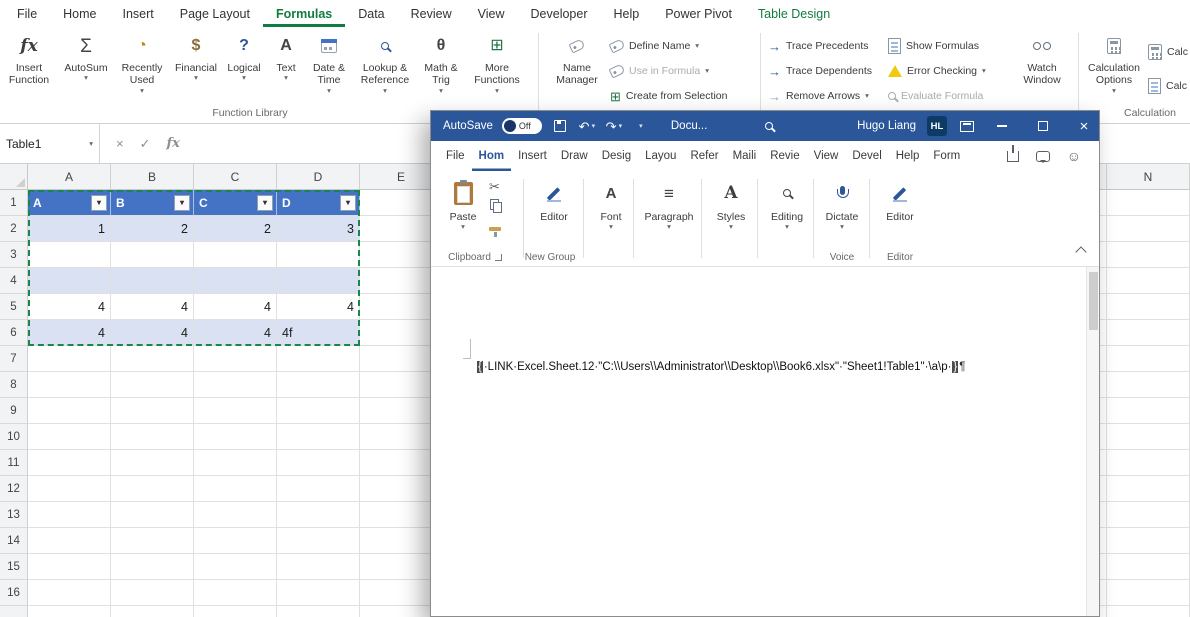  What do you see at coordinates (152, 177) in the screenshot?
I see `column-header: B` at bounding box center [152, 177].